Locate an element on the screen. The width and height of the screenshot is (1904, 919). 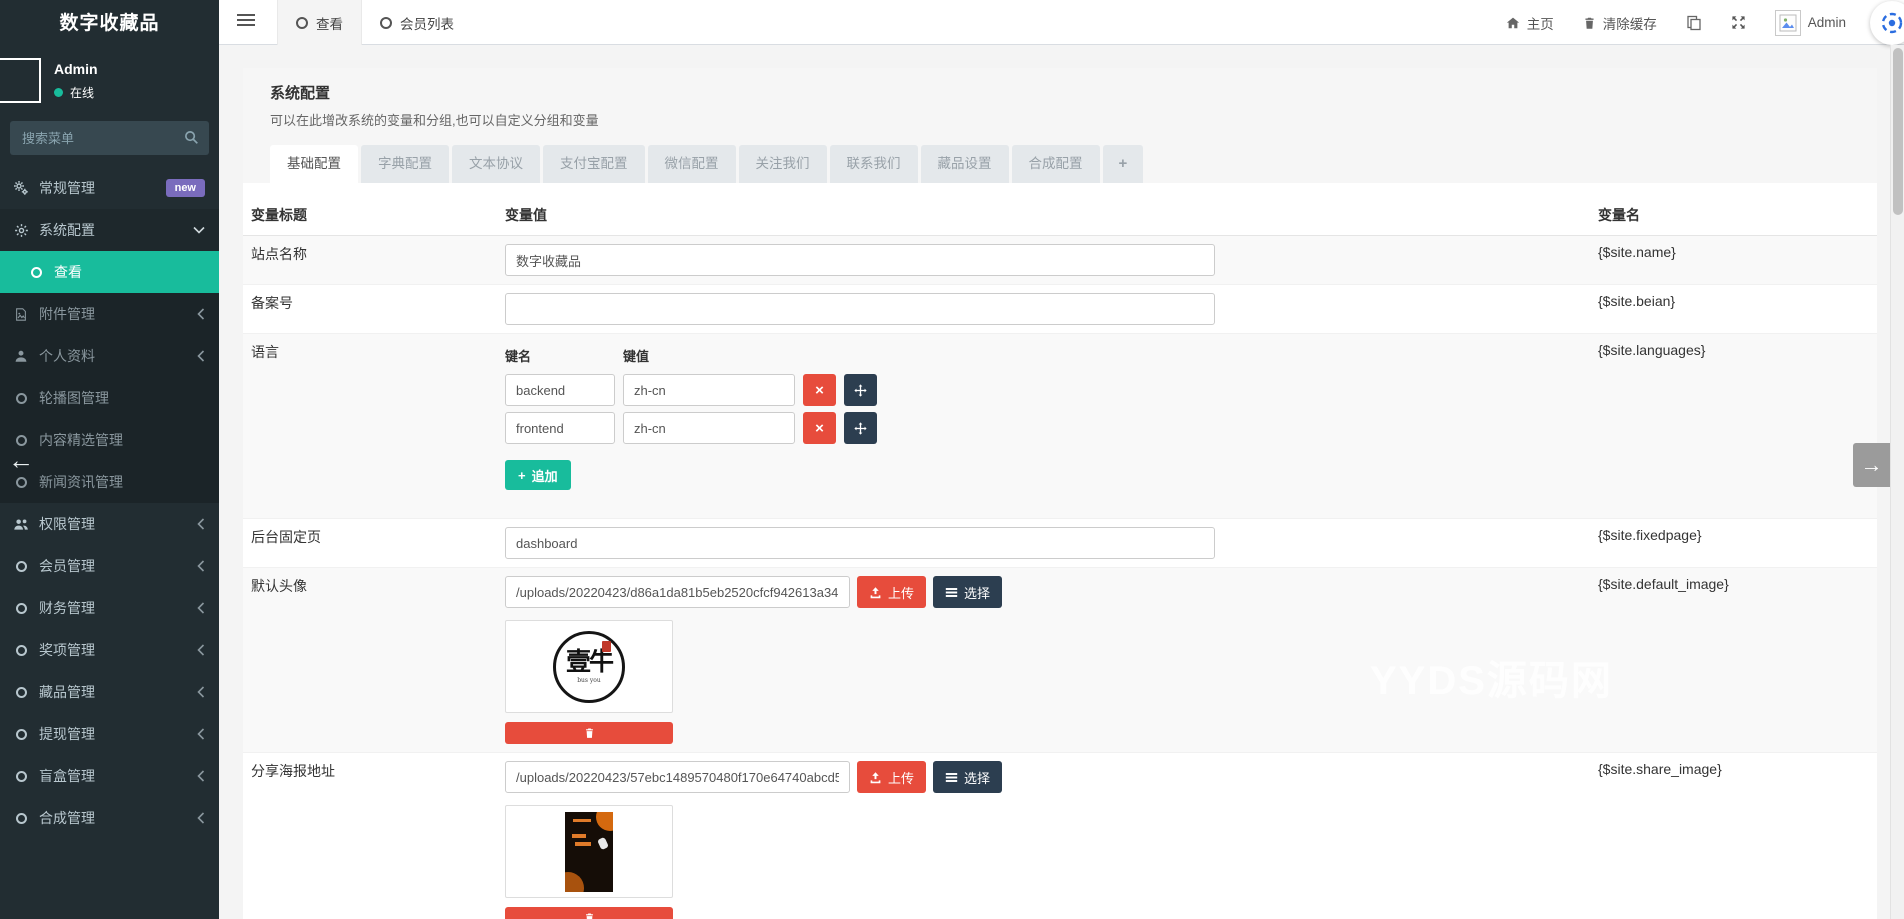
users-icon is located at coordinates (21, 524).